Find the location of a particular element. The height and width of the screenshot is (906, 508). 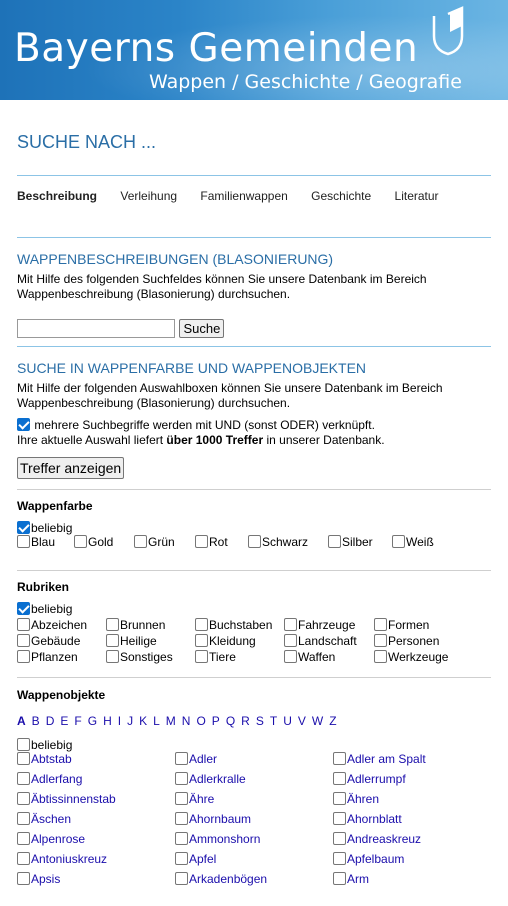

letter-link: F is located at coordinates (77, 721).